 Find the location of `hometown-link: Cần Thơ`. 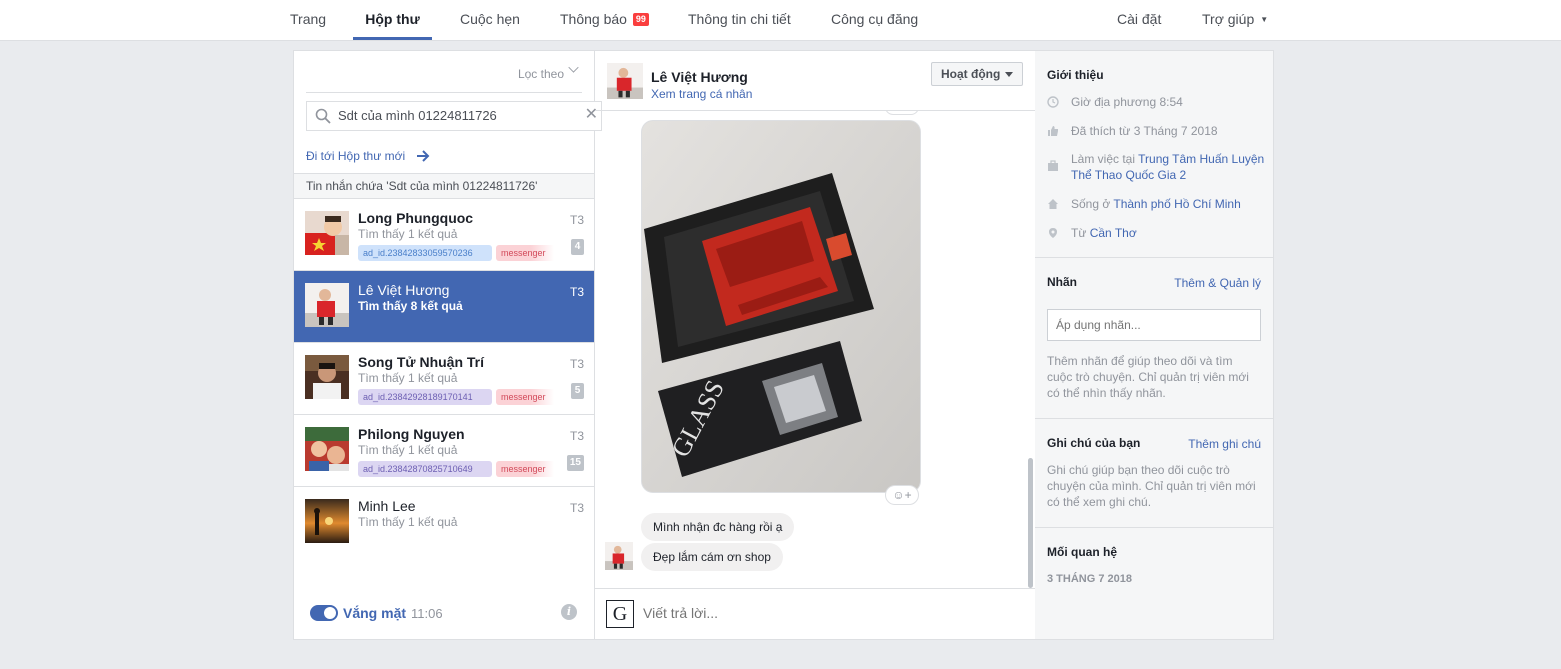

hometown-link: Cần Thơ is located at coordinates (1113, 233).